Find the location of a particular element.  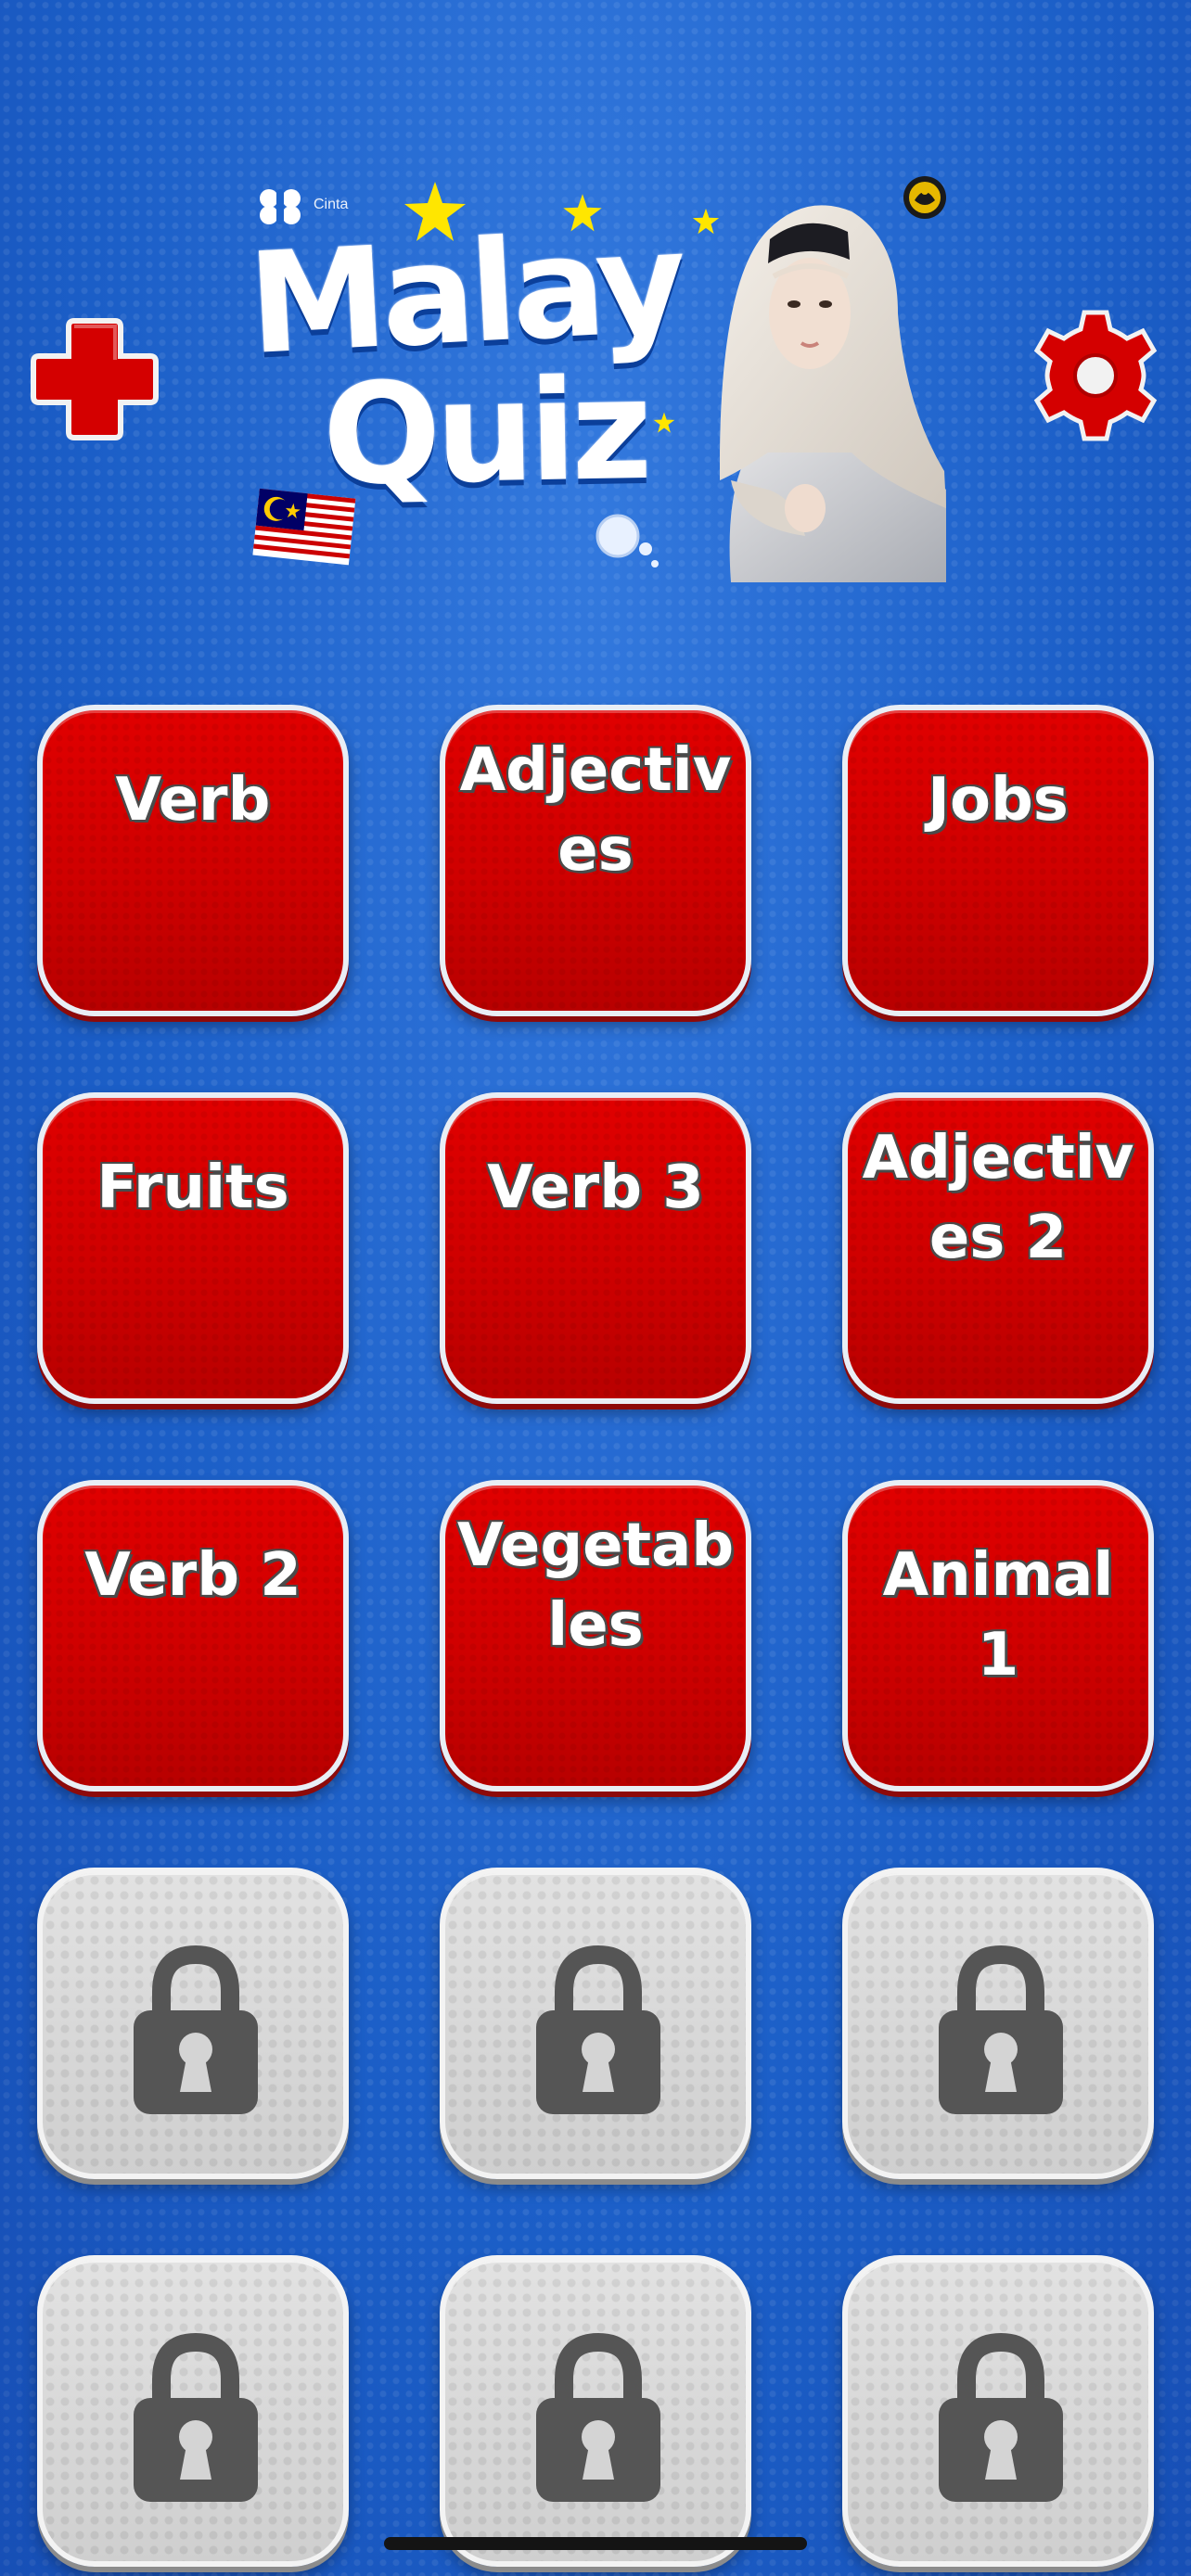

category-label: Adjectives is located at coordinates (595, 810).